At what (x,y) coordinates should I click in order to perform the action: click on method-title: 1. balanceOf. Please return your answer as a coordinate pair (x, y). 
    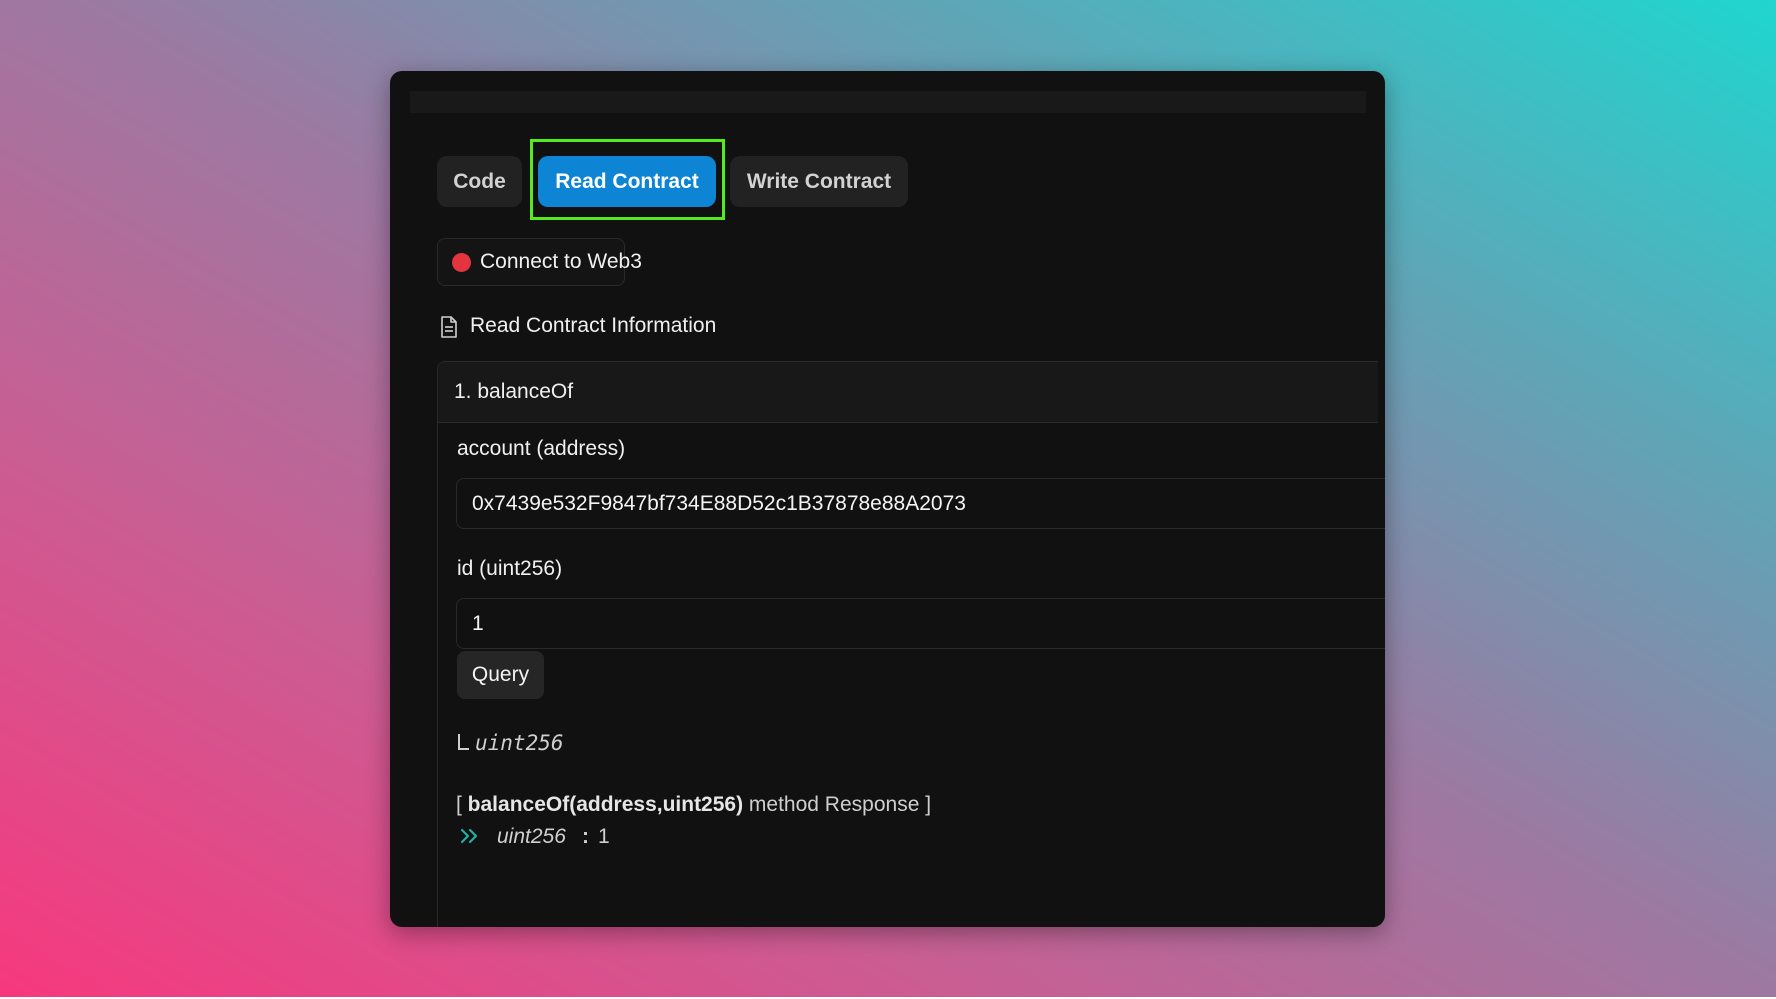
    Looking at the image, I should click on (514, 391).